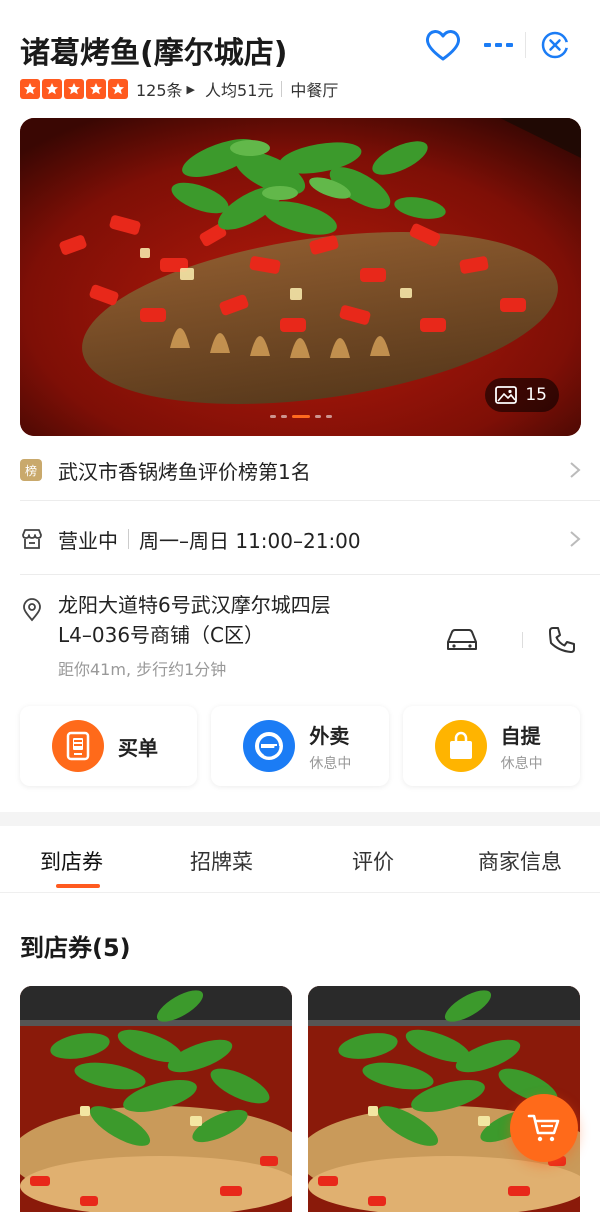 The image size is (600, 1212). What do you see at coordinates (512, 640) in the screenshot?
I see `address-actions` at bounding box center [512, 640].